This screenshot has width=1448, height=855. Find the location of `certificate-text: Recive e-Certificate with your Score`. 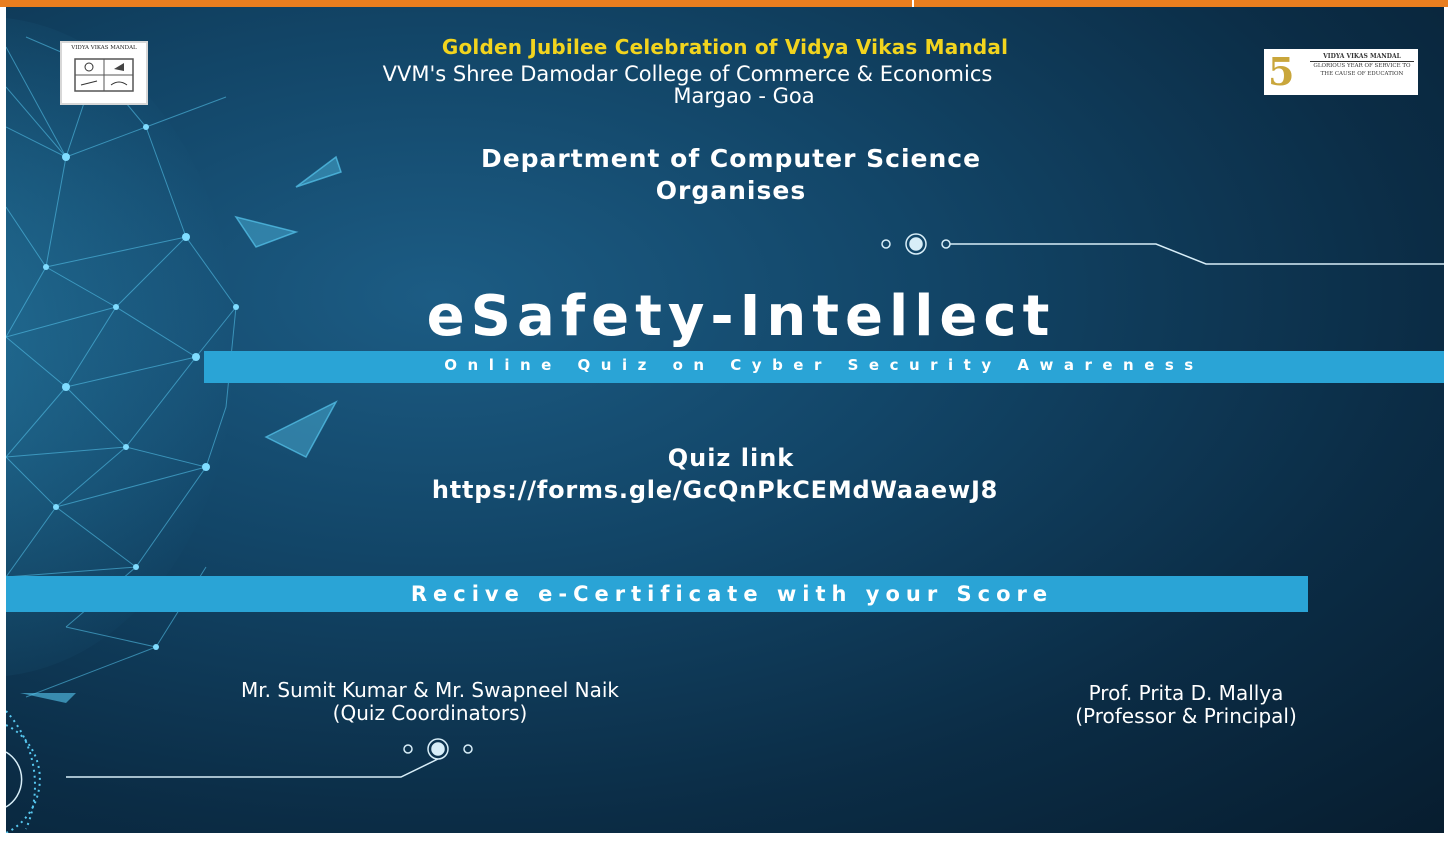

certificate-text: Recive e-Certificate with your Score is located at coordinates (732, 594).